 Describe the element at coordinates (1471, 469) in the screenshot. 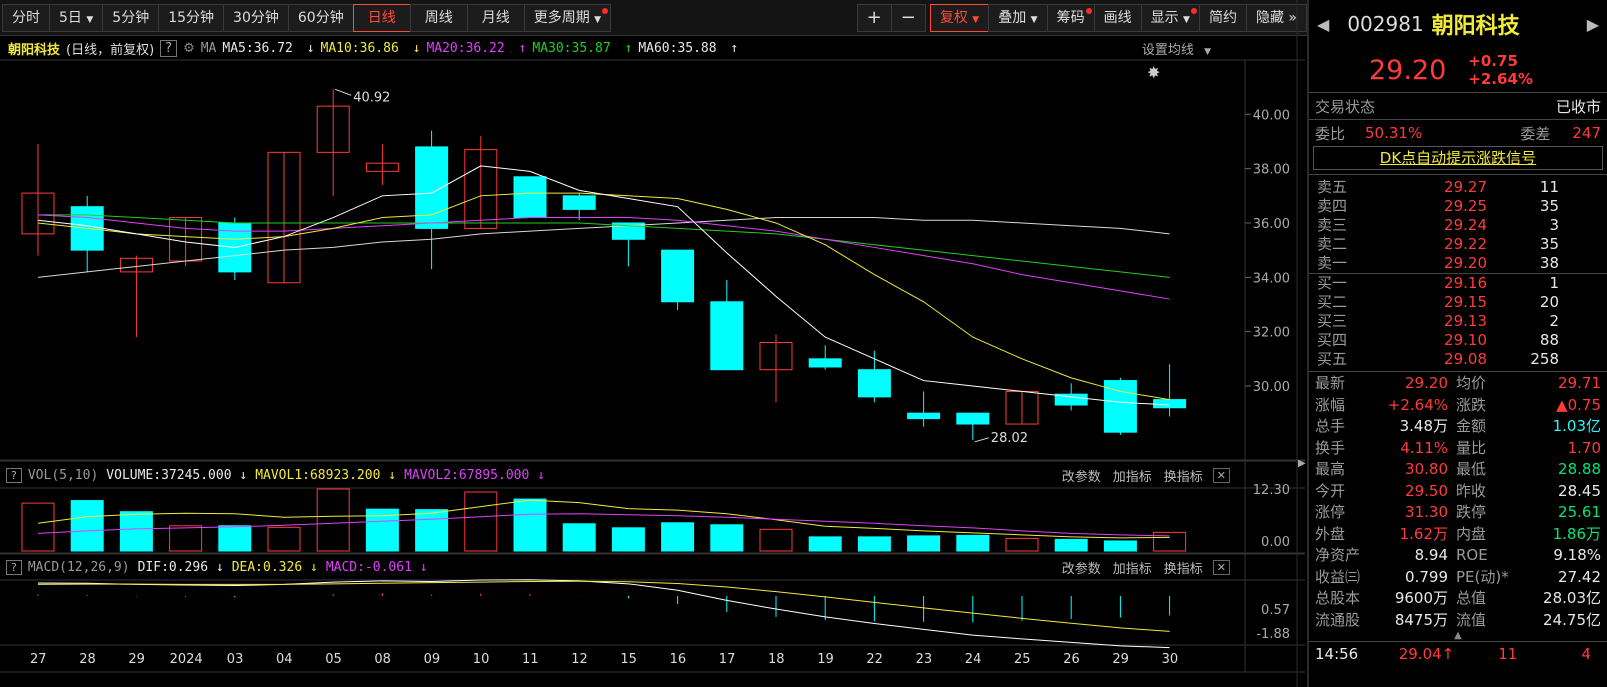

I see `stat-label: 最低` at that location.